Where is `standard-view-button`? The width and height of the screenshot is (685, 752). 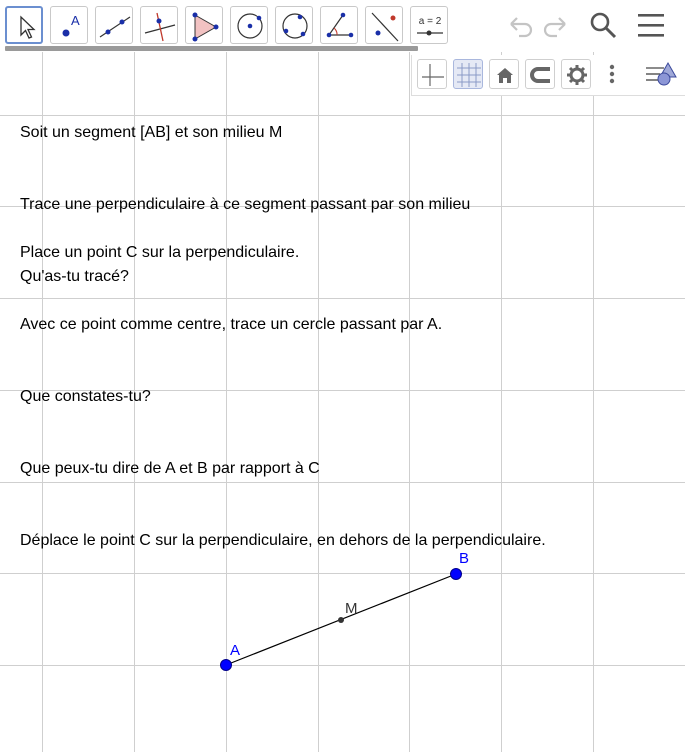
standard-view-button is located at coordinates (504, 74).